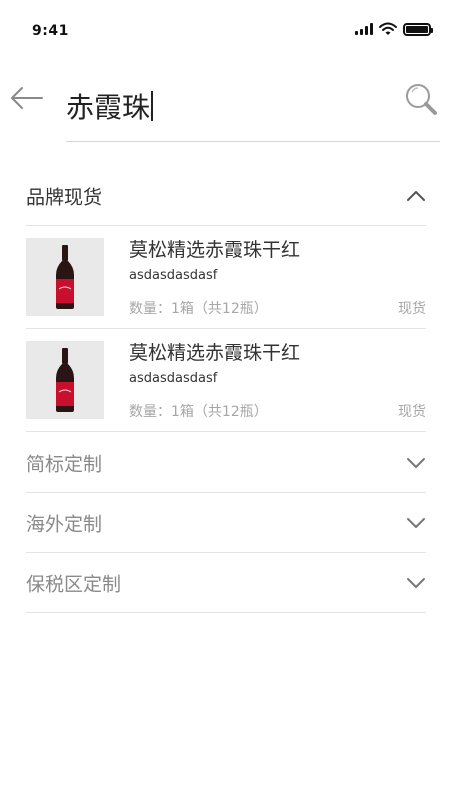  Describe the element at coordinates (152, 106) in the screenshot. I see `text-caret` at that location.